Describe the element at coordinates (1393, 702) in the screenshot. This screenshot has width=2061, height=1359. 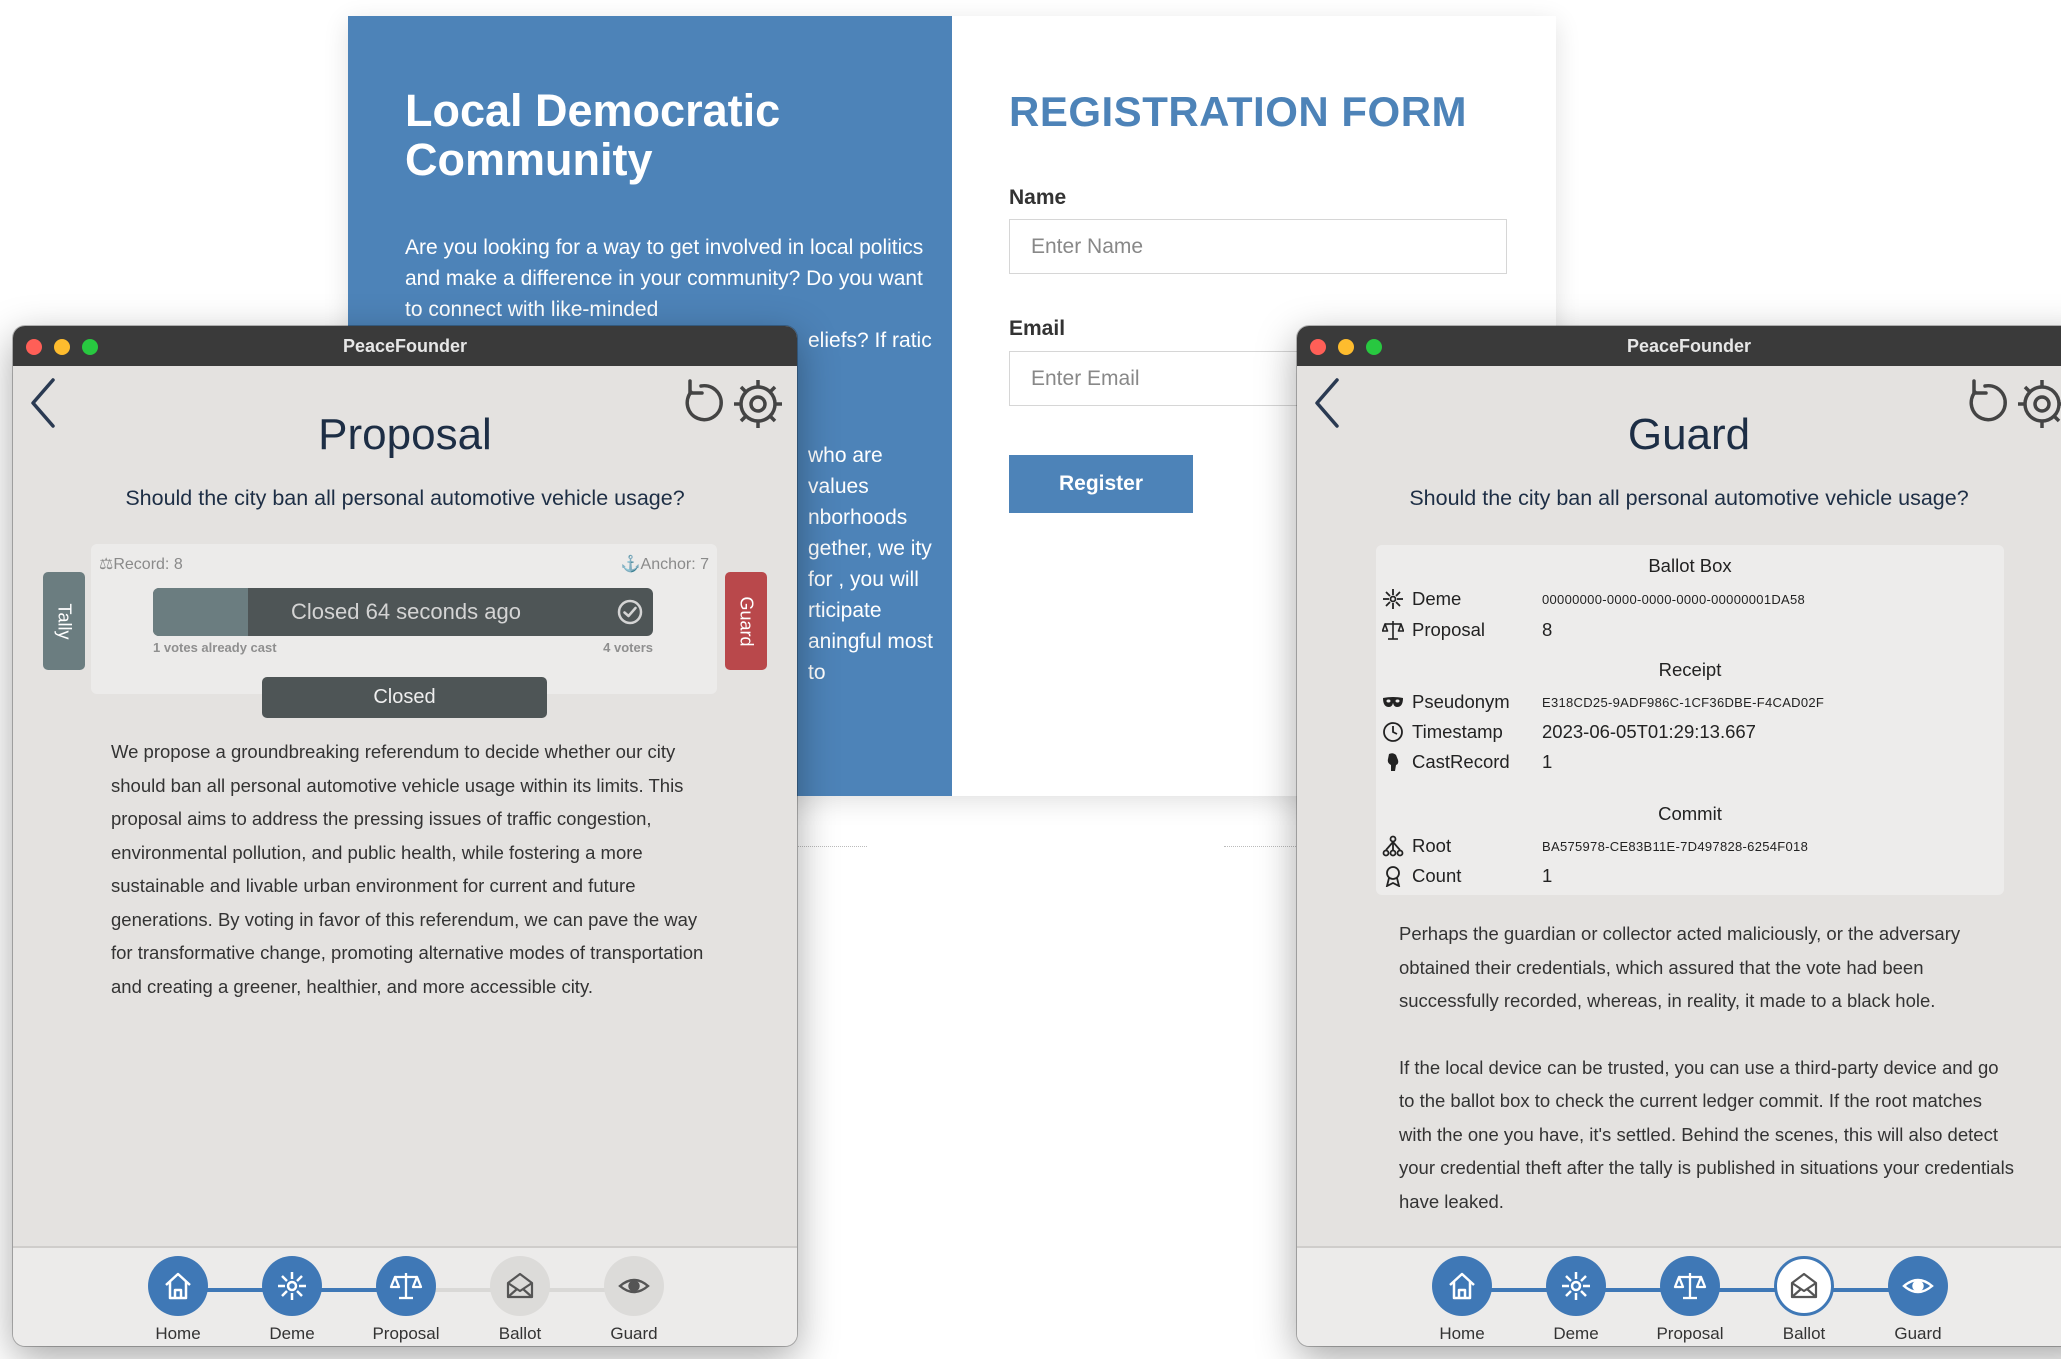
I see `mask-icon` at that location.